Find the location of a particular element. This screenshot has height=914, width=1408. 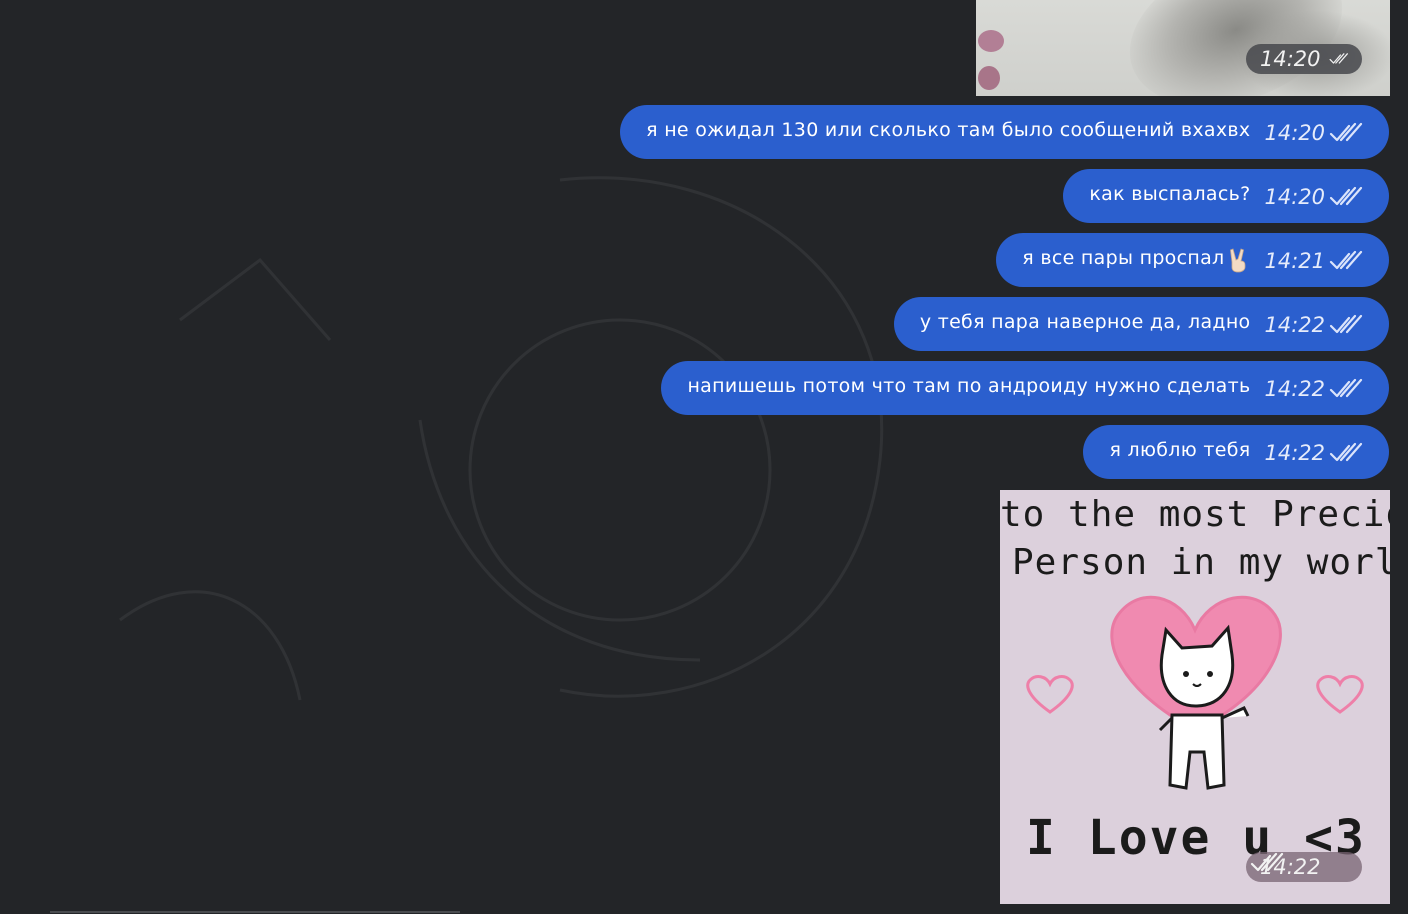

message-text: как выспалась? is located at coordinates (1170, 194).